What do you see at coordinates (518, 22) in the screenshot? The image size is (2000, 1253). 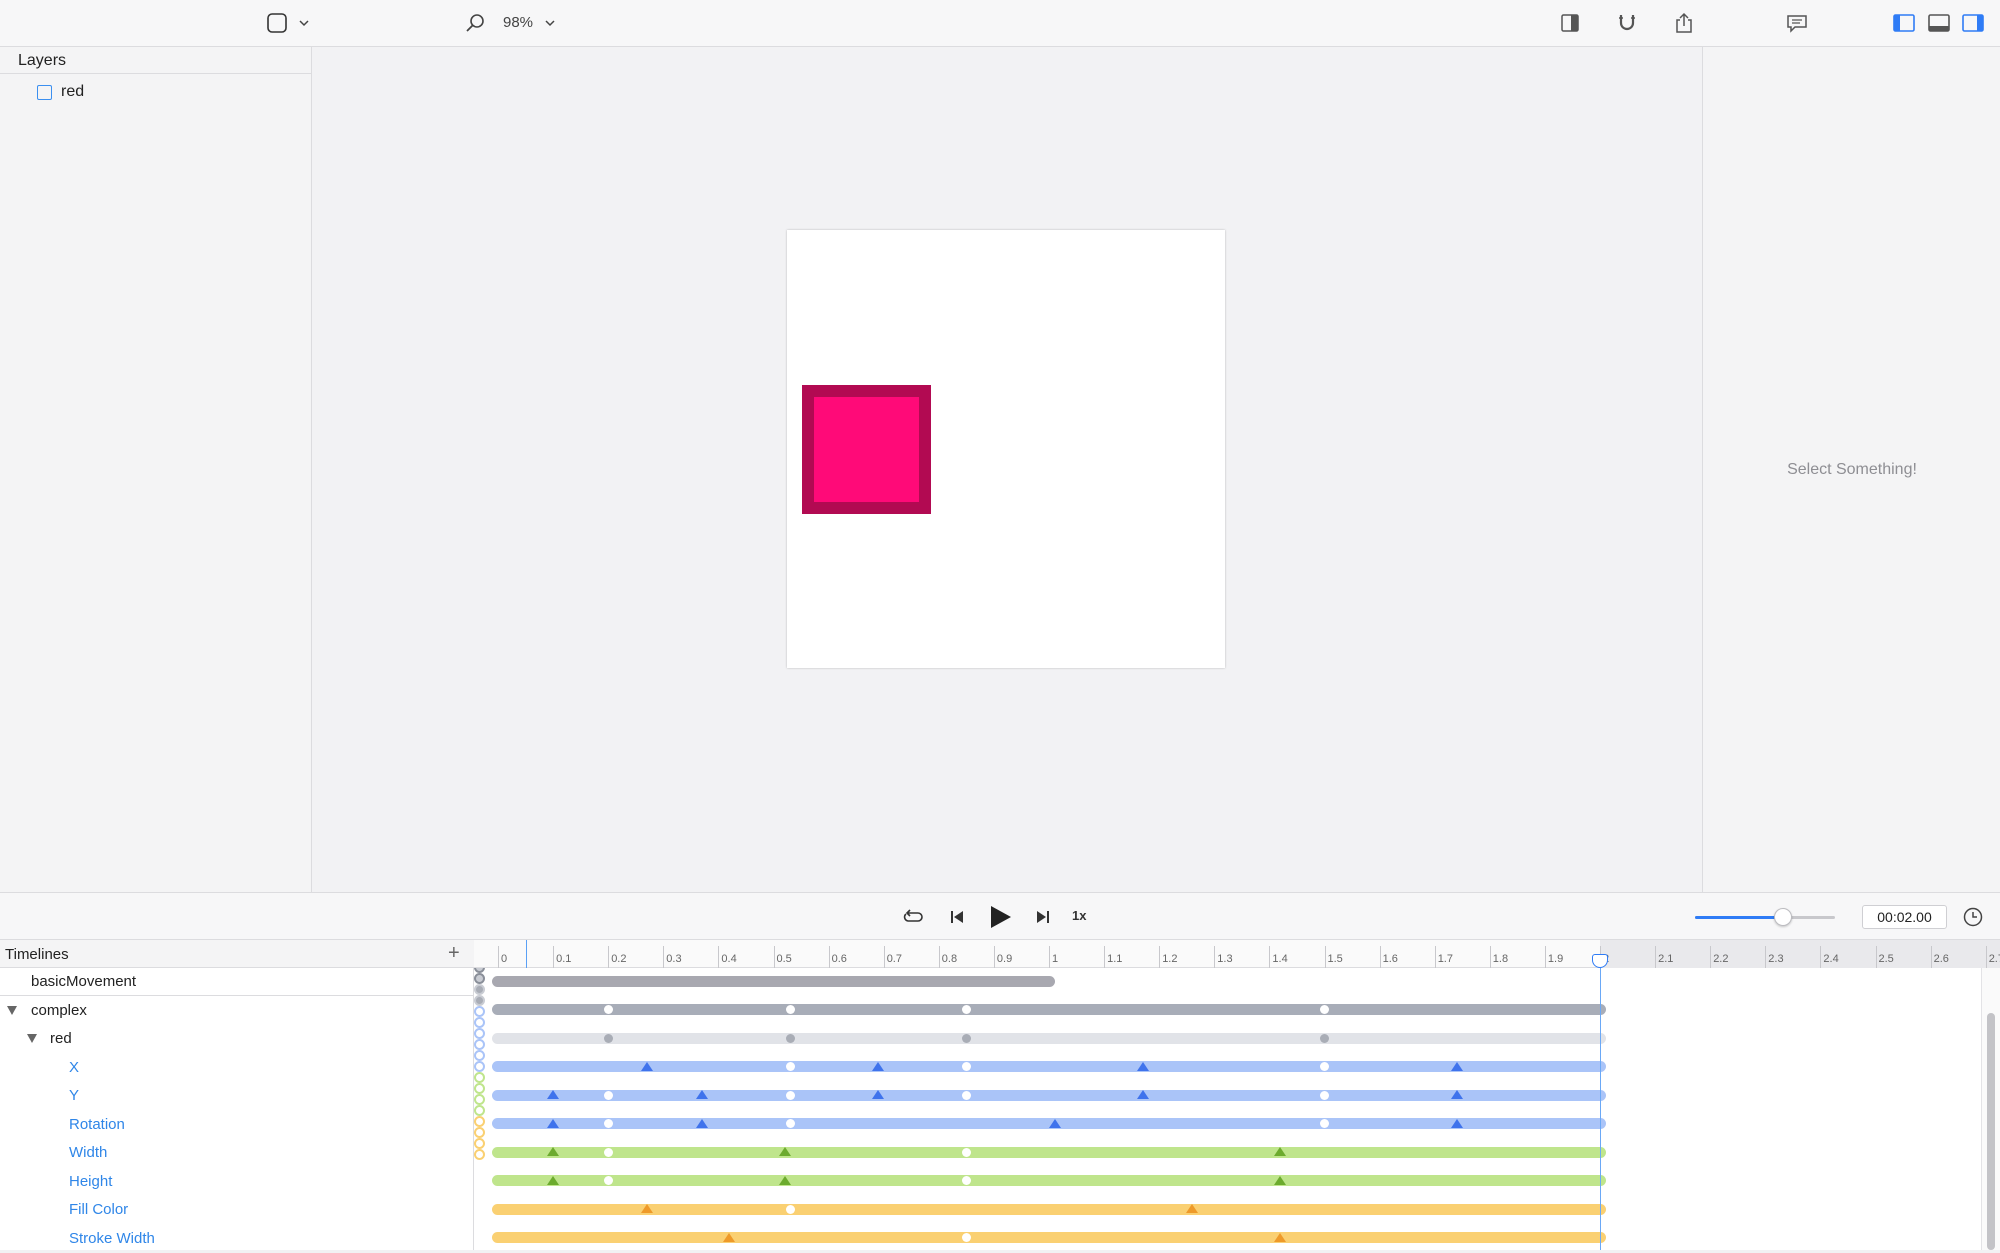 I see `zoom-level: 98%` at bounding box center [518, 22].